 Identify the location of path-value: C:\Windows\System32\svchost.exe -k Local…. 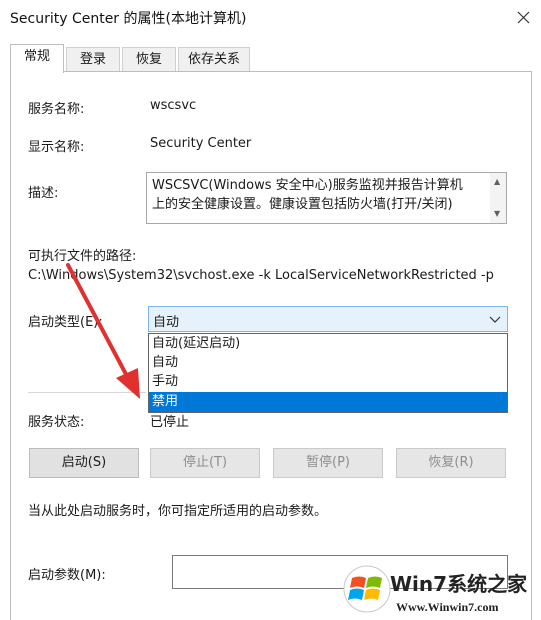
(261, 275).